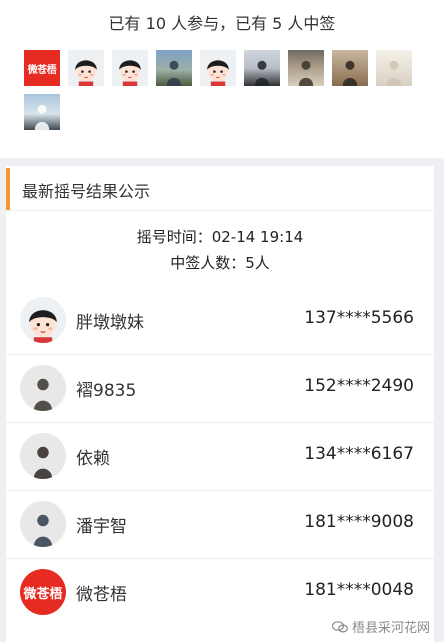  What do you see at coordinates (339, 626) in the screenshot?
I see `wechat-icon` at bounding box center [339, 626].